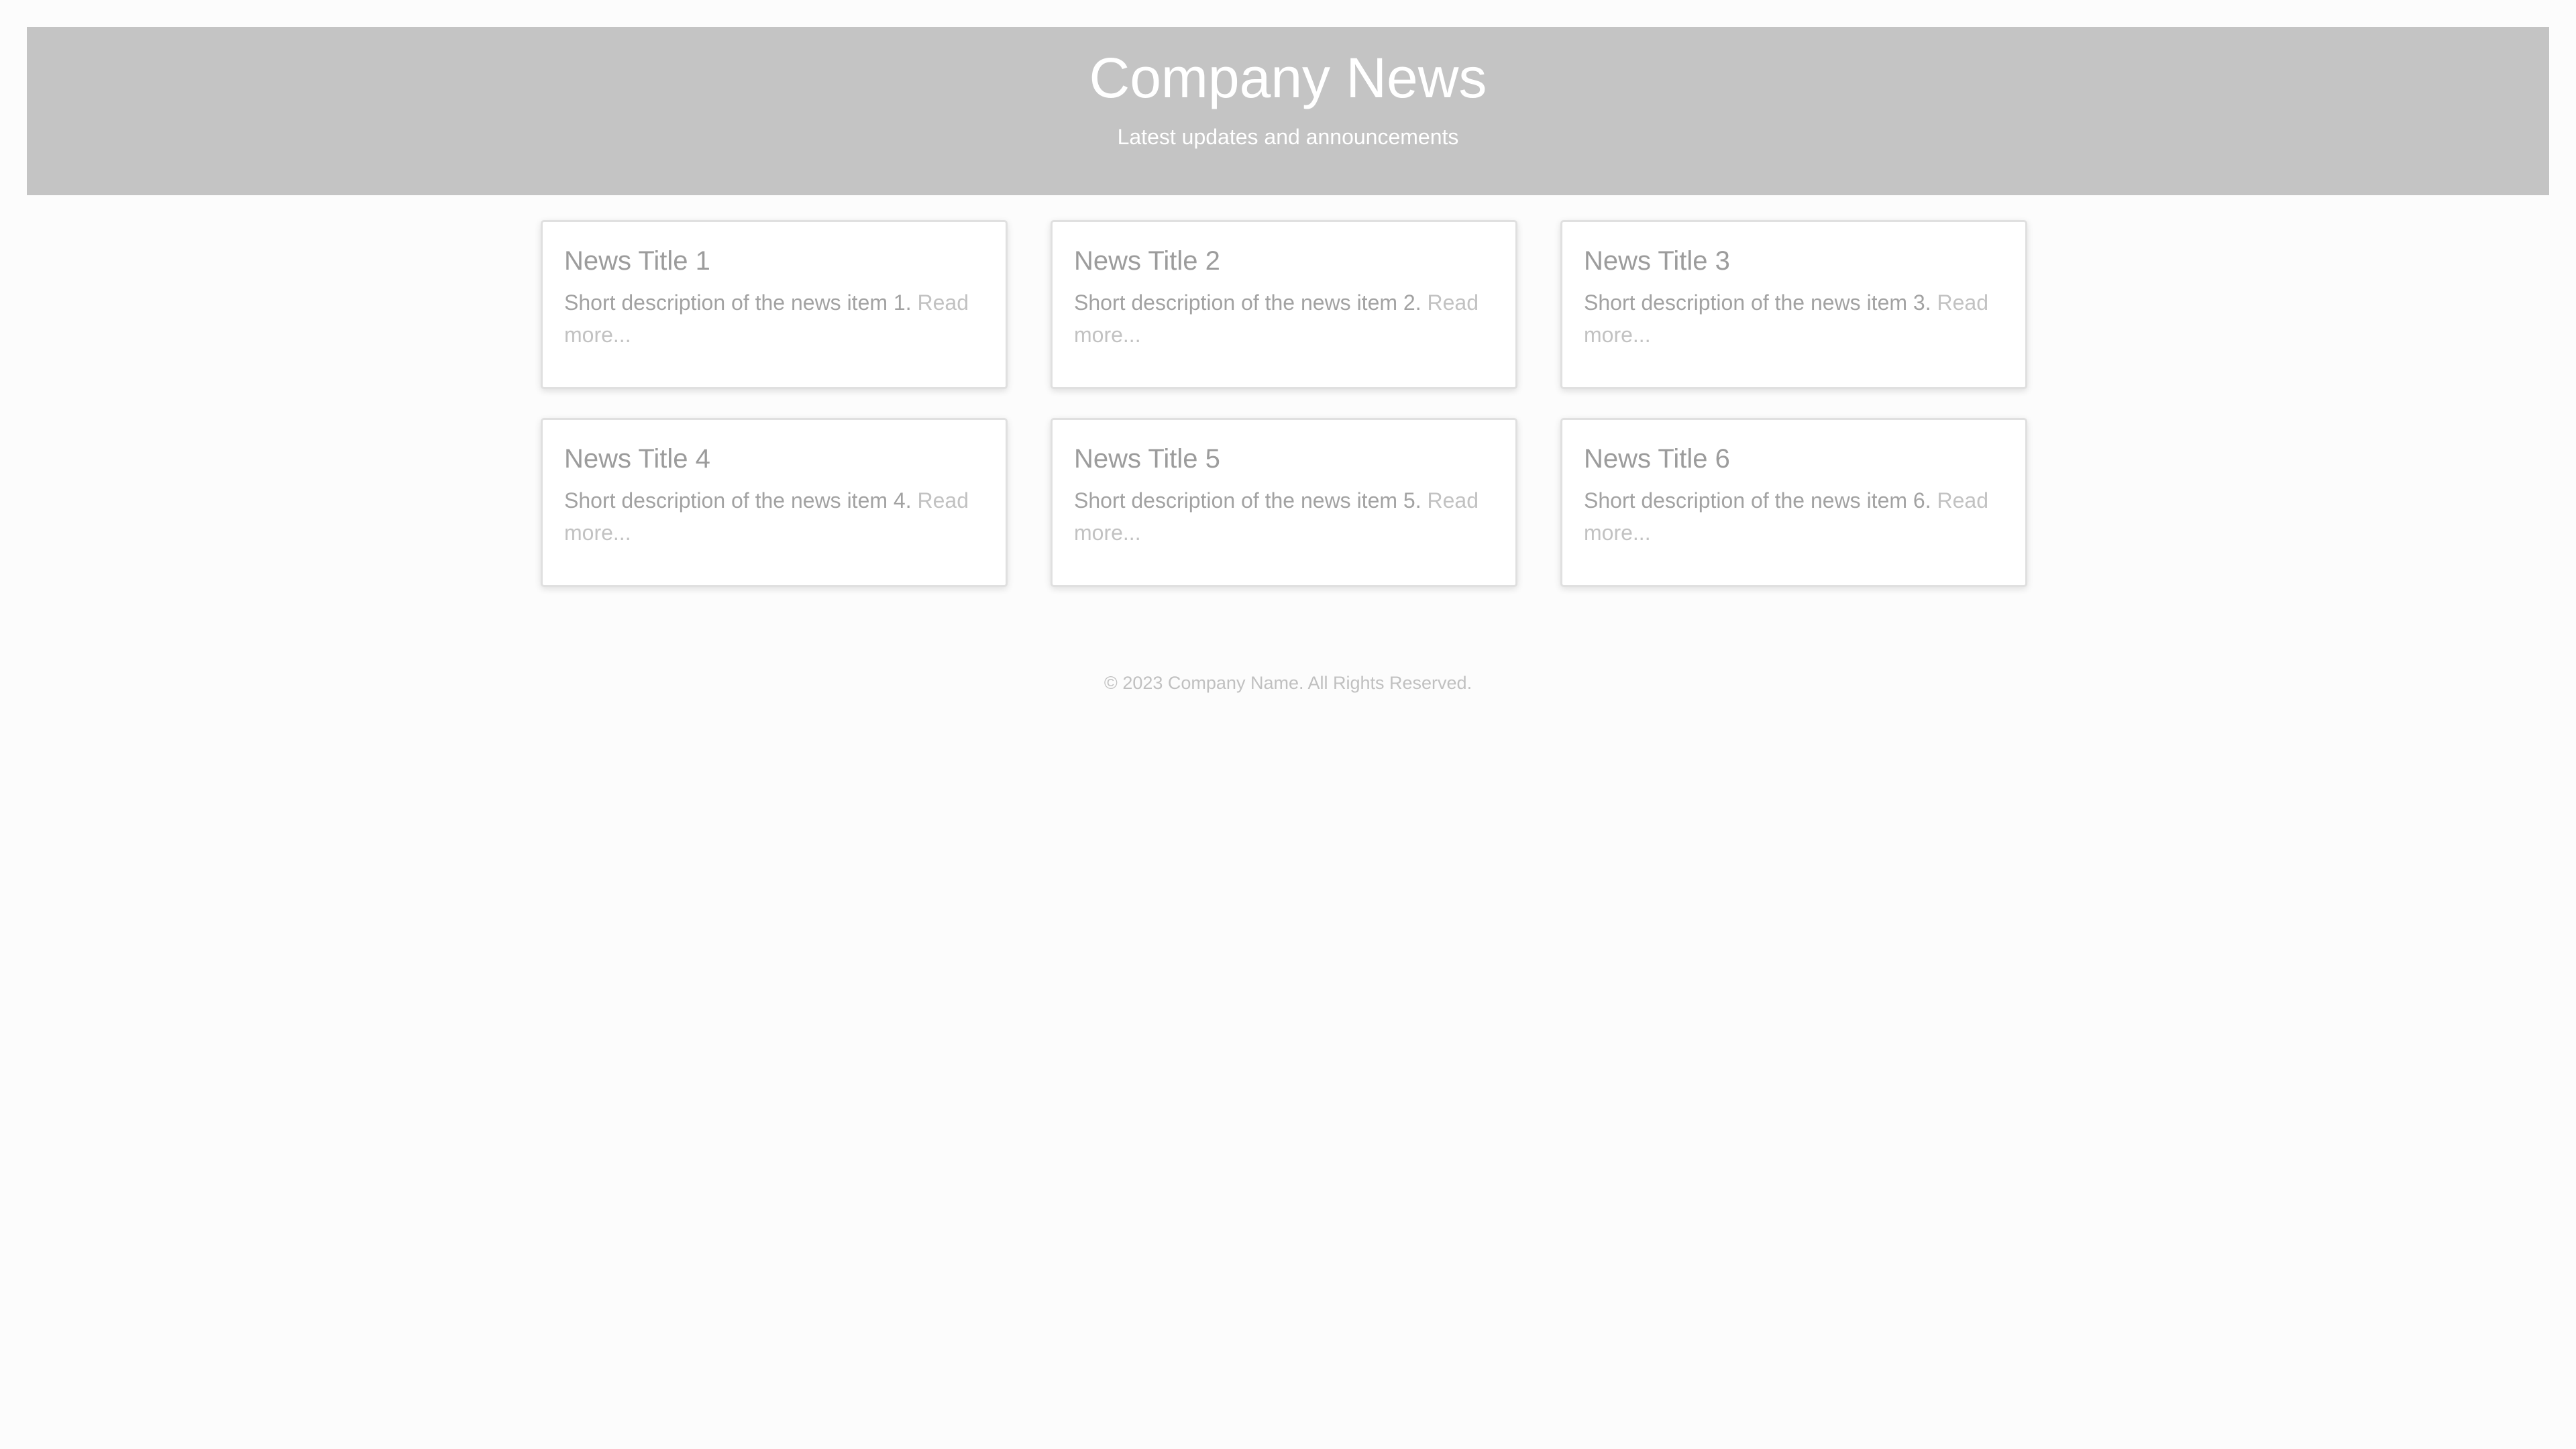 This screenshot has width=2576, height=1449. I want to click on news-title: News Title 2, so click(1147, 261).